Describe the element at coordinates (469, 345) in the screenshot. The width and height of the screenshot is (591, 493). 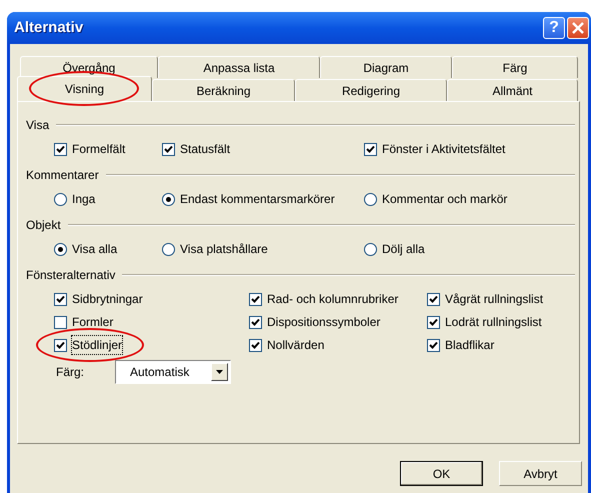
I see `option-label: Bladflikar` at that location.